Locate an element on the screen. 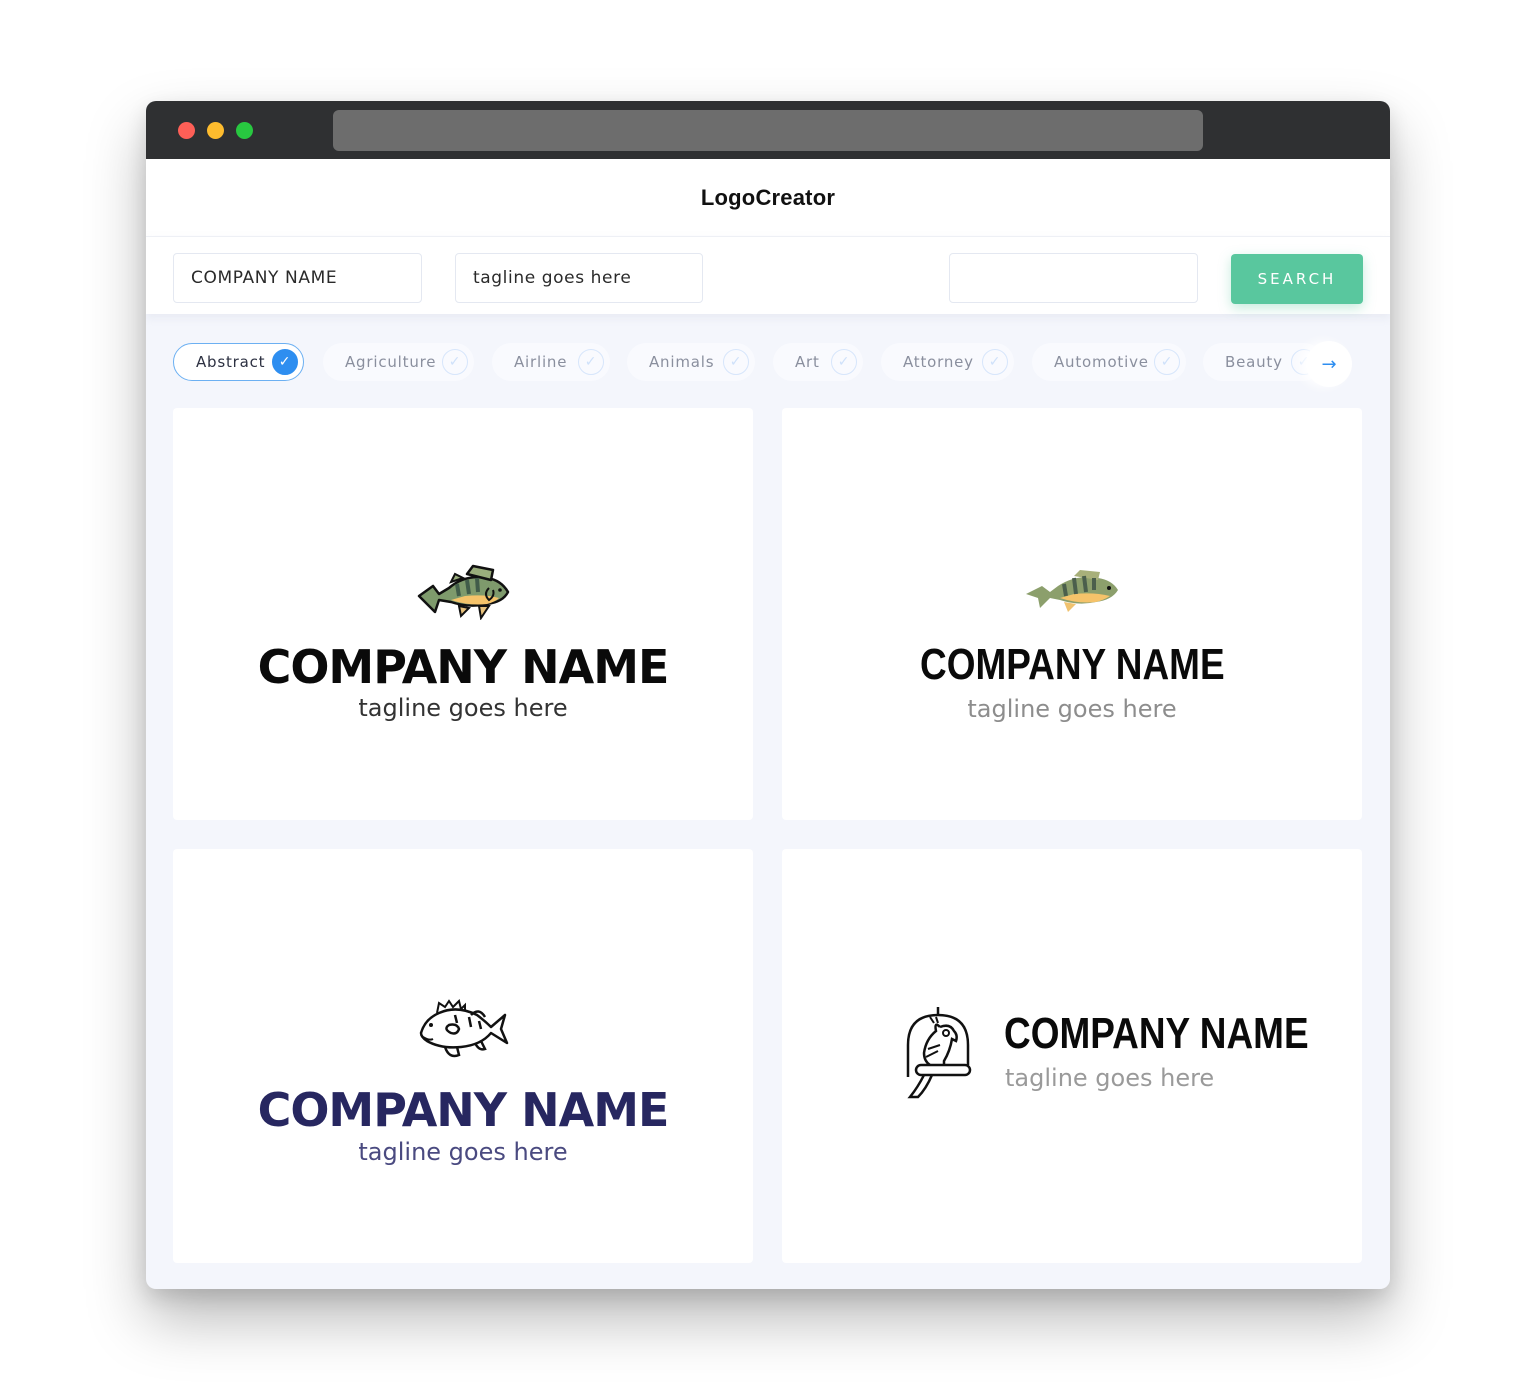 The width and height of the screenshot is (1536, 1390). category-chip-animals: Animals ✓ is located at coordinates (691, 362).